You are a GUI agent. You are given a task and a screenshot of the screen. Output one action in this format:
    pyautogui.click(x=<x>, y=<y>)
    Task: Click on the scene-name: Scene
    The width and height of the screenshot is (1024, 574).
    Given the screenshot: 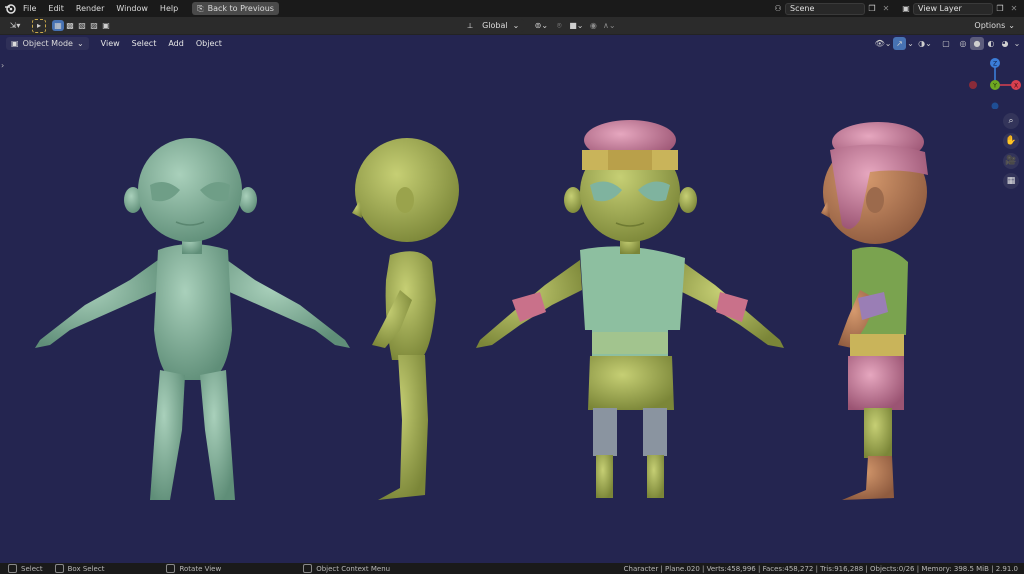 What is the action you would take?
    pyautogui.click(x=802, y=8)
    